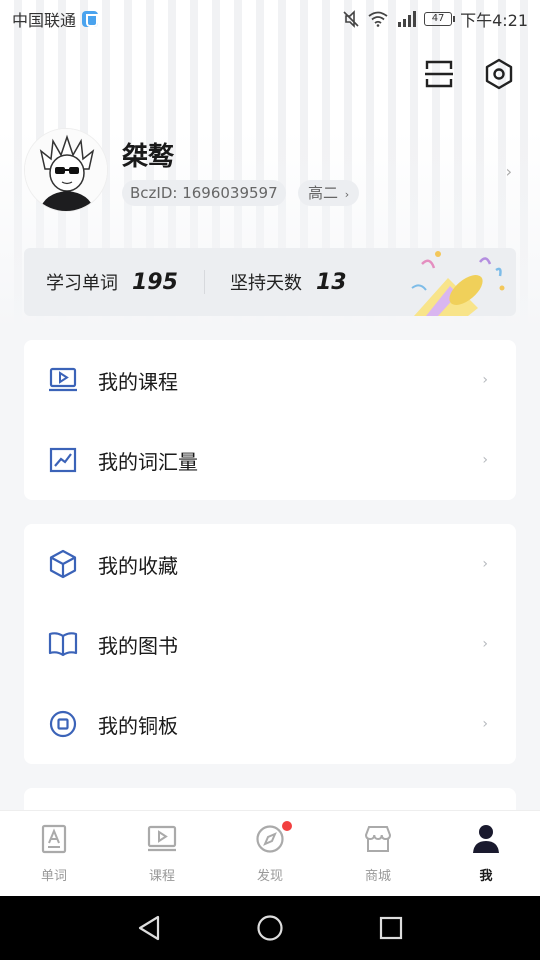 This screenshot has height=960, width=540. I want to click on chart-icon, so click(63, 460).